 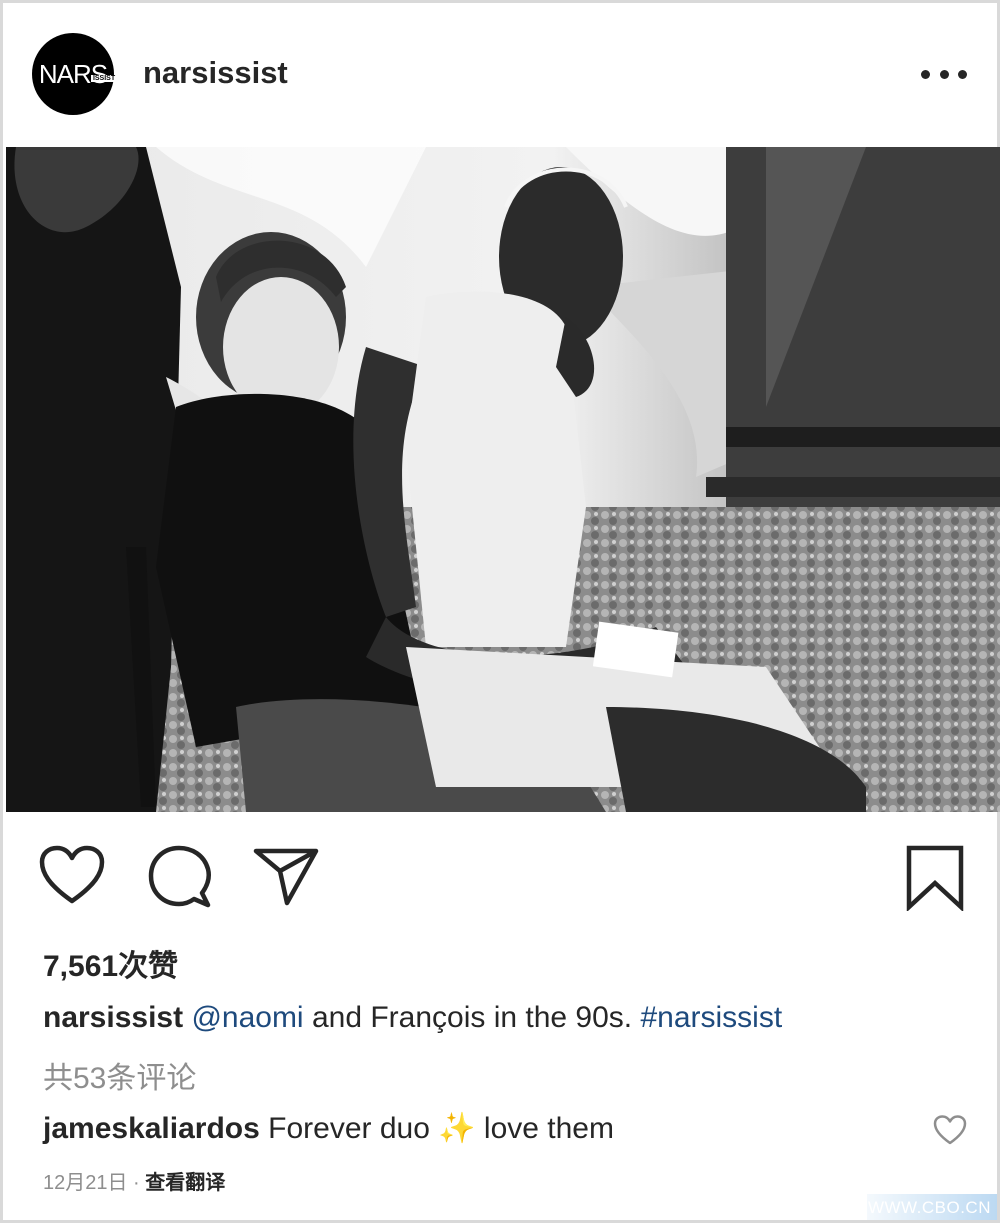 What do you see at coordinates (151, 1128) in the screenshot?
I see `comment-username: jameskaliardos` at bounding box center [151, 1128].